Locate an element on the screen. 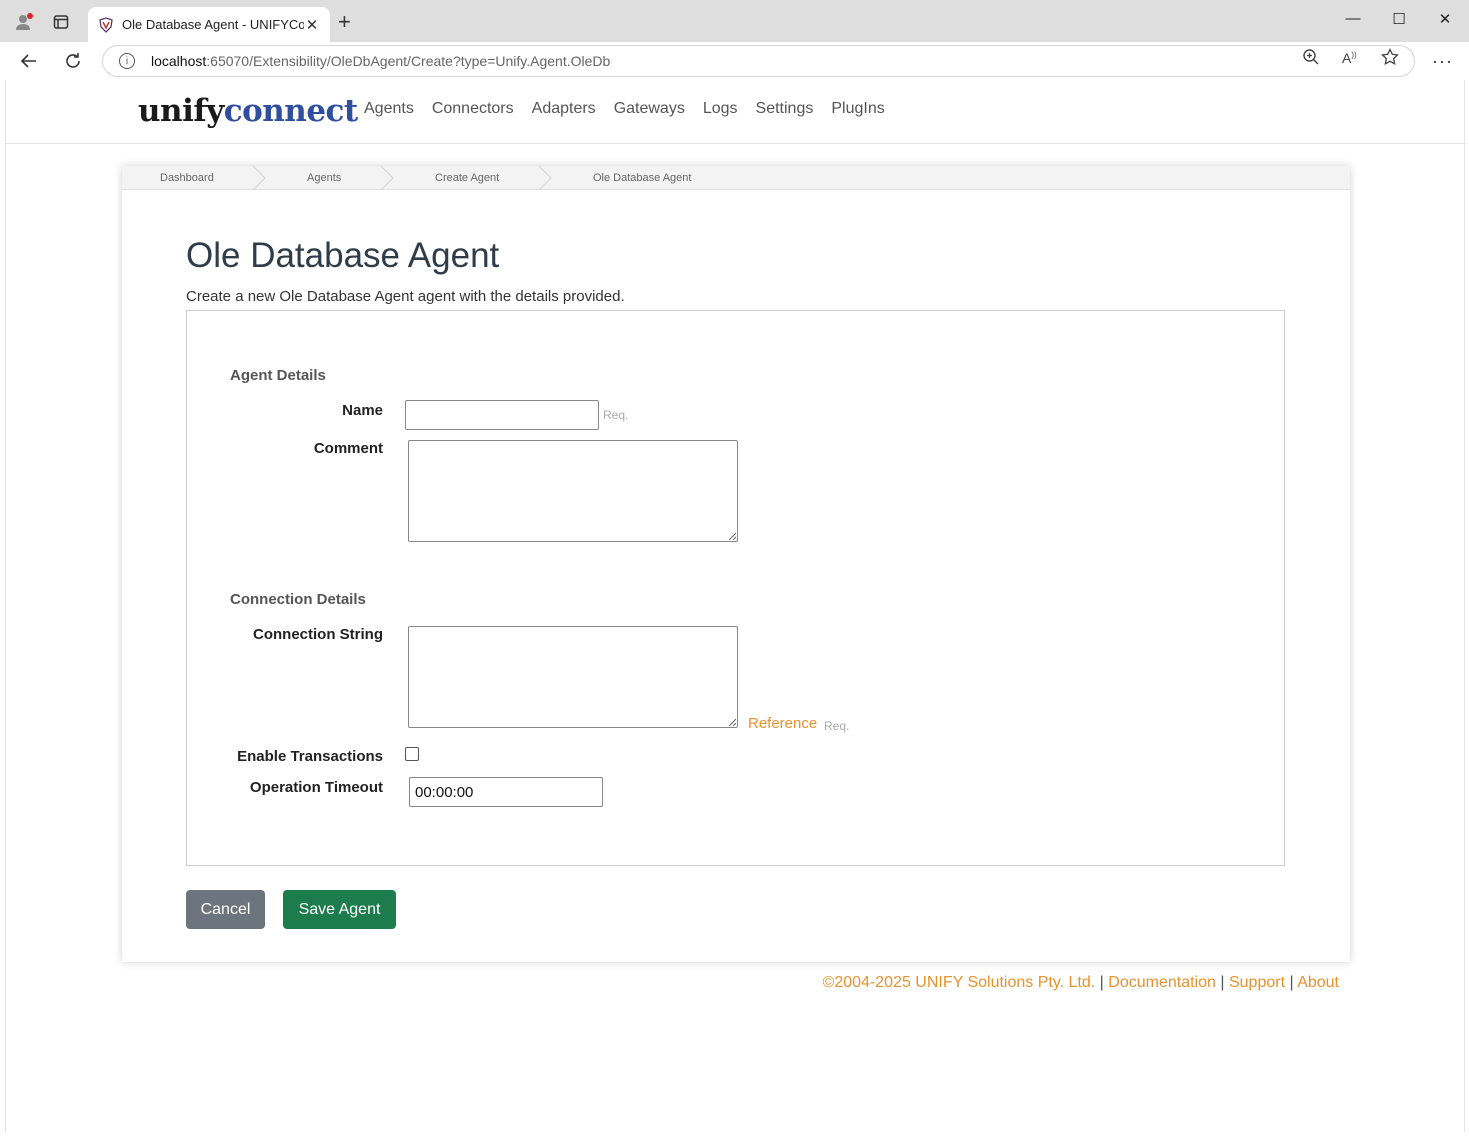  cancel-button: Cancel is located at coordinates (225, 909).